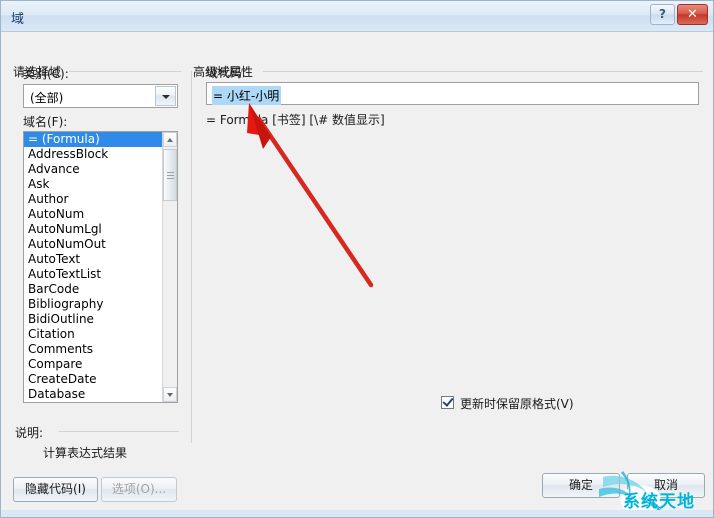  Describe the element at coordinates (692, 14) in the screenshot. I see `close-button: ✕` at that location.